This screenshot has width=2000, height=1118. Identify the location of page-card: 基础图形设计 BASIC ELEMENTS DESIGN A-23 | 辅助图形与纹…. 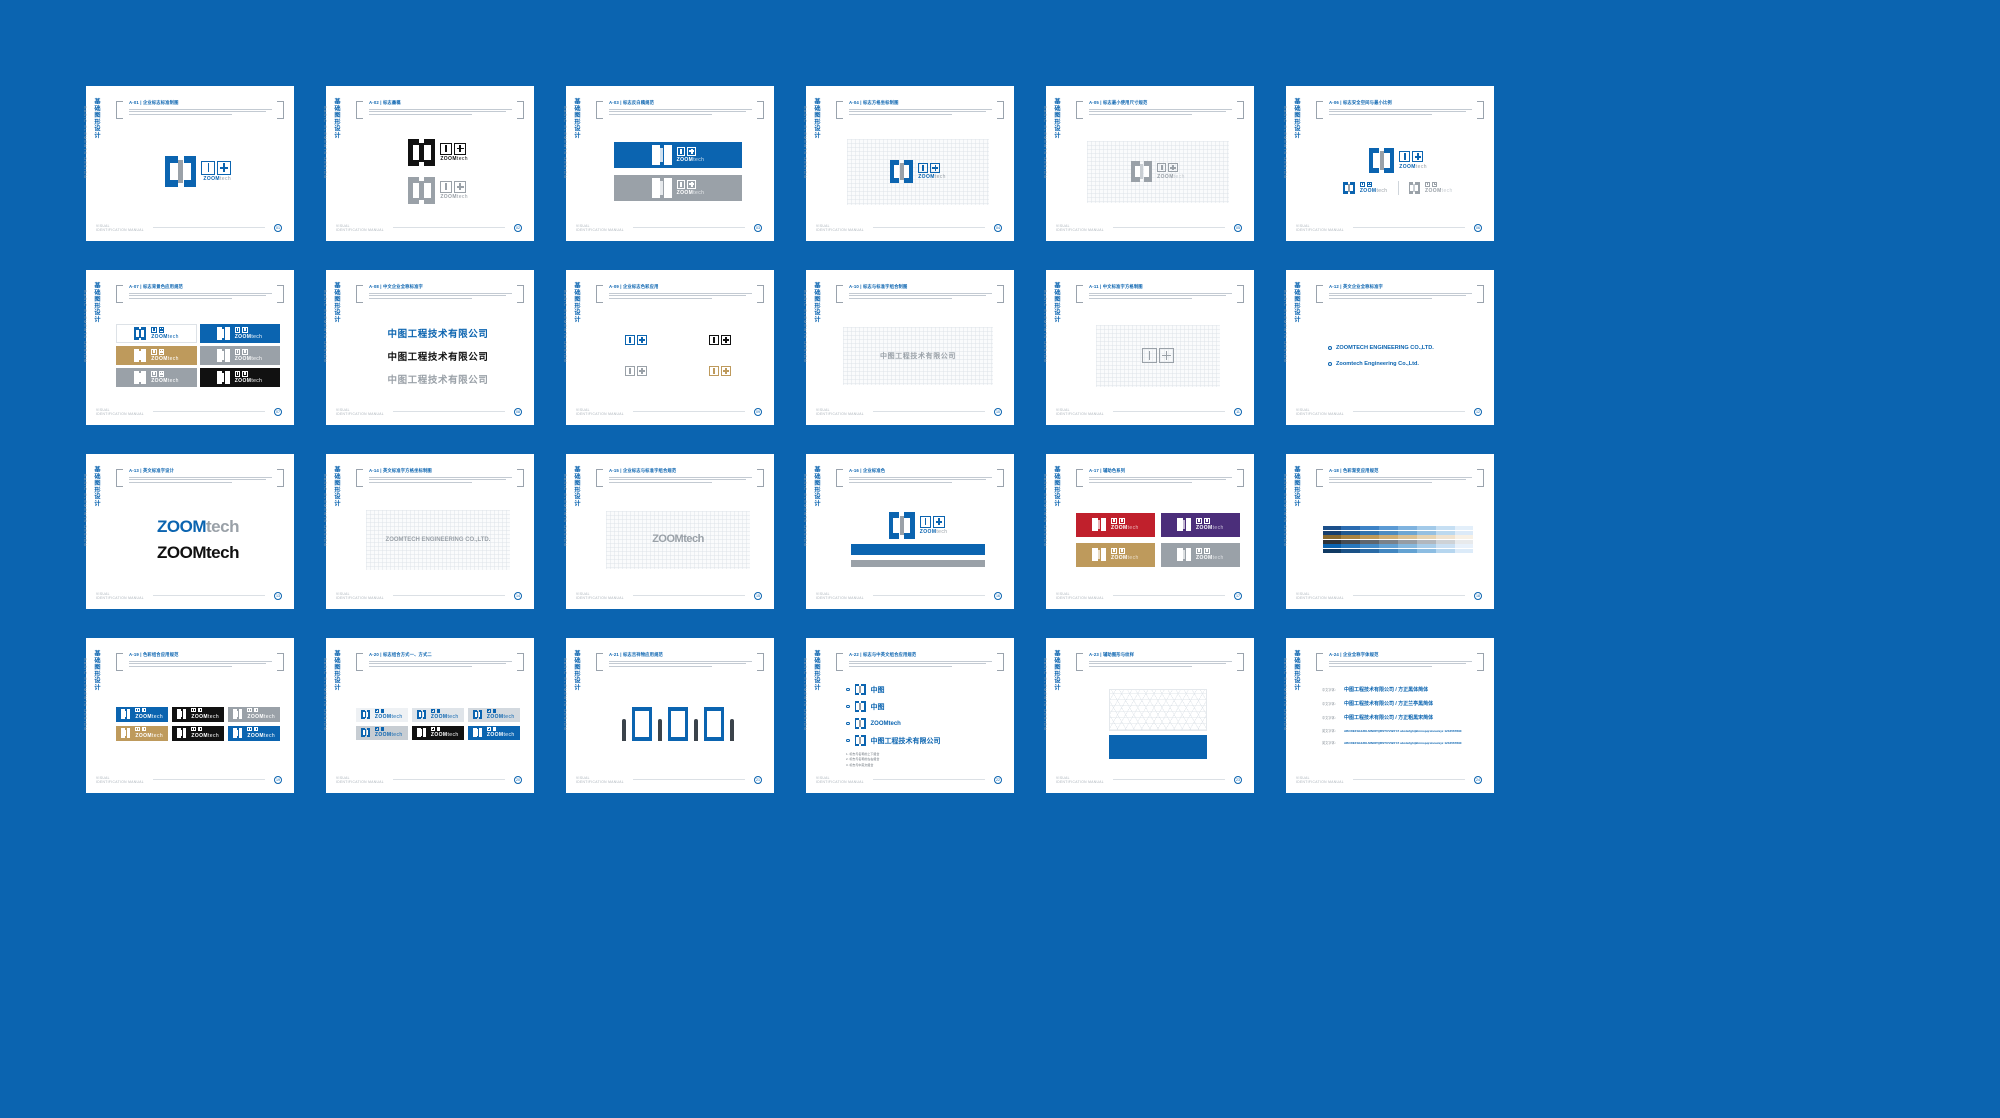
(1143, 715).